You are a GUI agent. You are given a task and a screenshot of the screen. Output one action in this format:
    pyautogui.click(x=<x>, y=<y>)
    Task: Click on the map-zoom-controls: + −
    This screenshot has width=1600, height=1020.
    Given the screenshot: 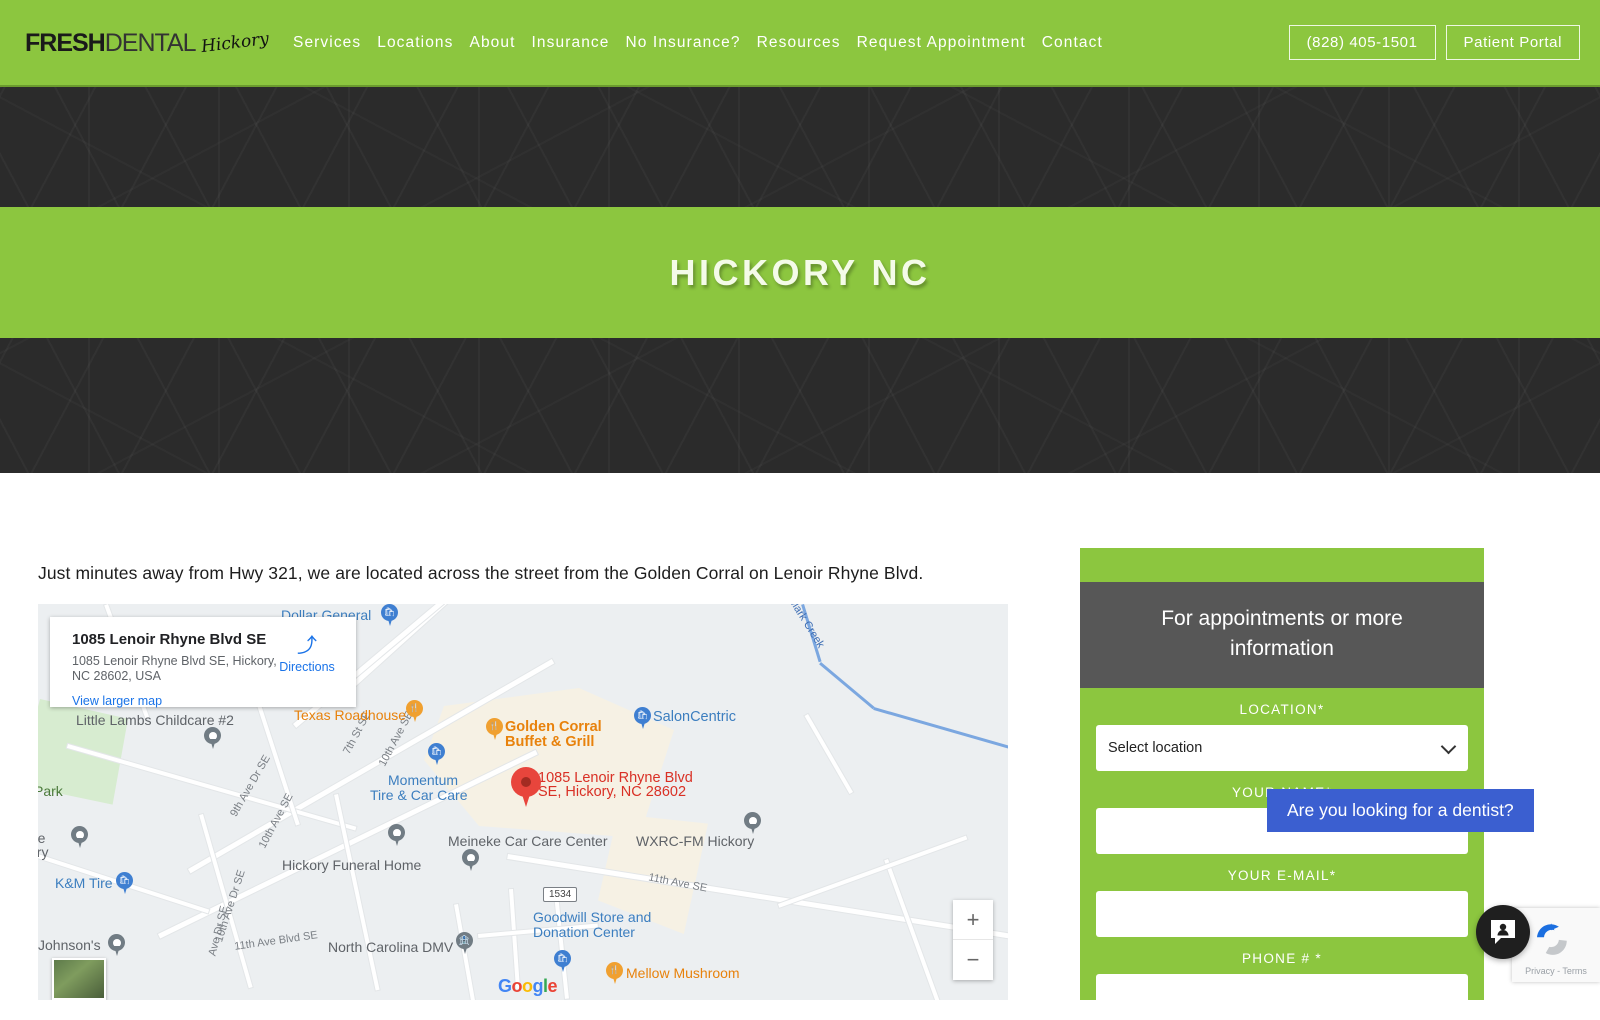 What is the action you would take?
    pyautogui.click(x=973, y=940)
    